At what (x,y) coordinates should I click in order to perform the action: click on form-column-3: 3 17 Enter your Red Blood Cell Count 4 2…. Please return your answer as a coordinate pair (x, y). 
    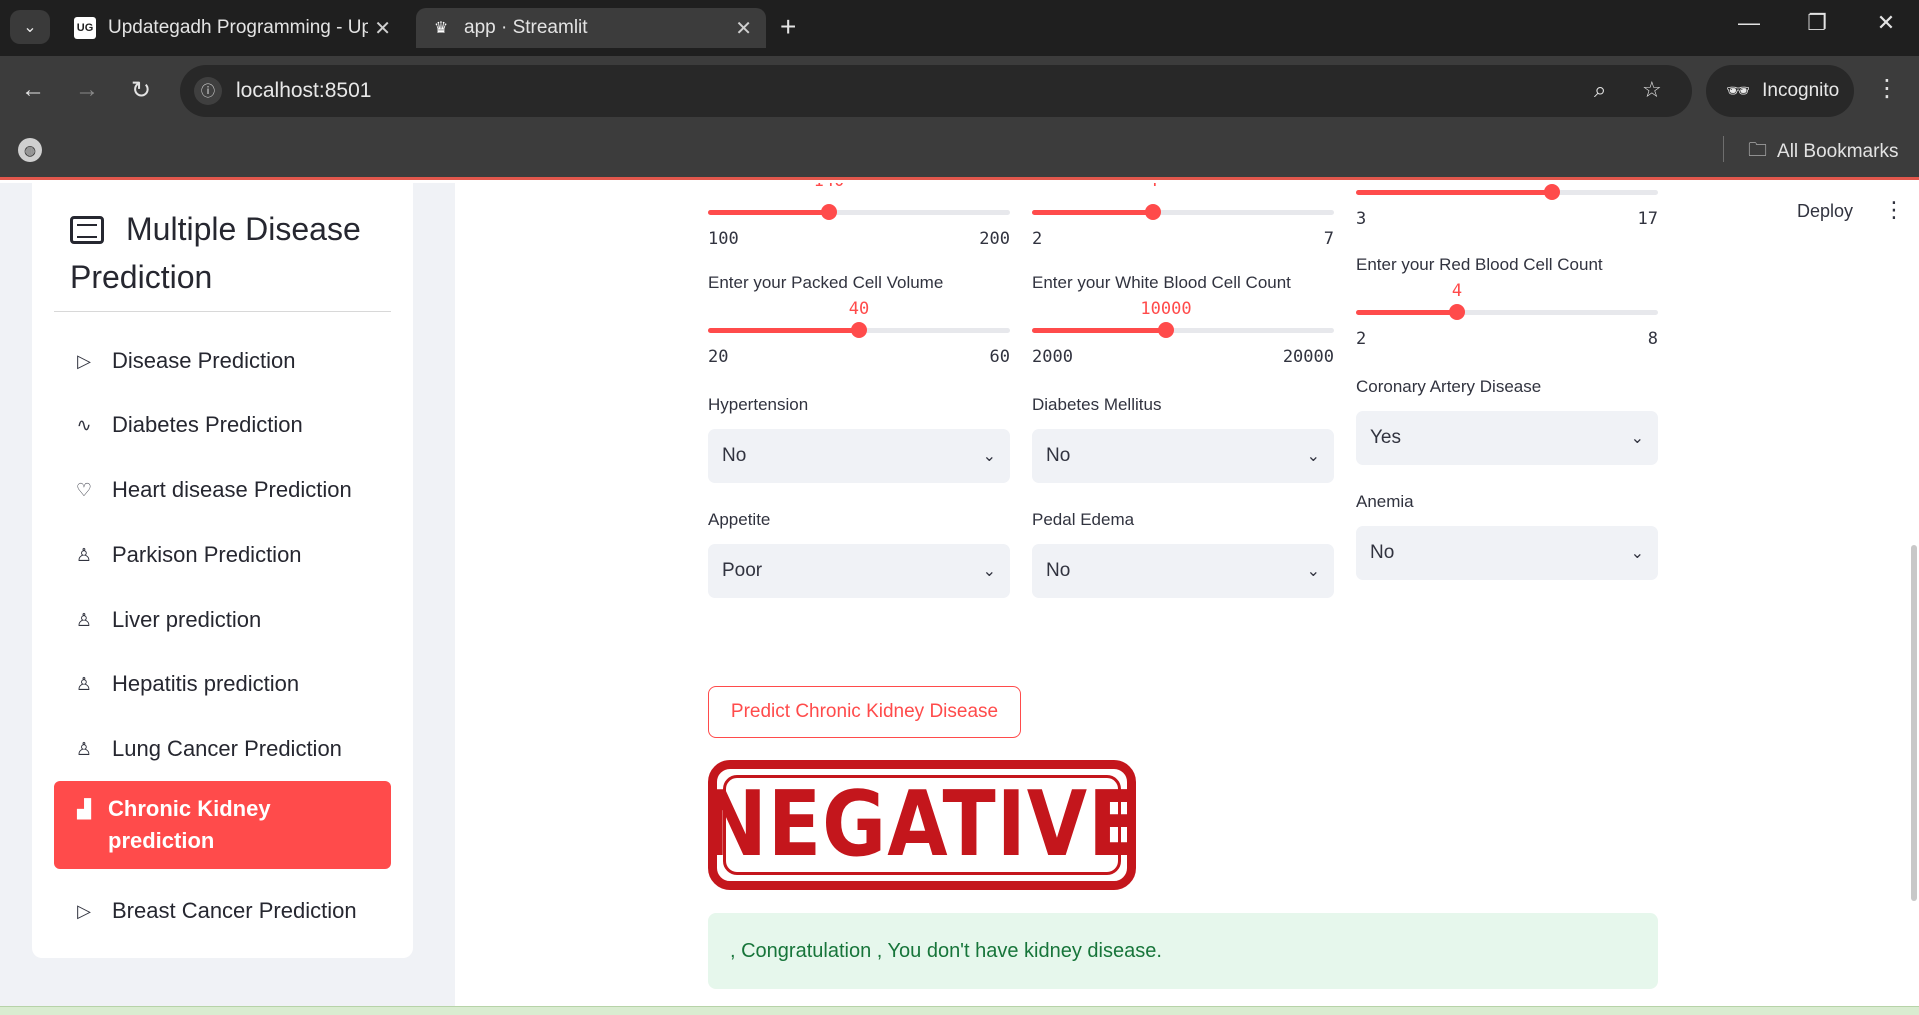
    Looking at the image, I should click on (1507, 381).